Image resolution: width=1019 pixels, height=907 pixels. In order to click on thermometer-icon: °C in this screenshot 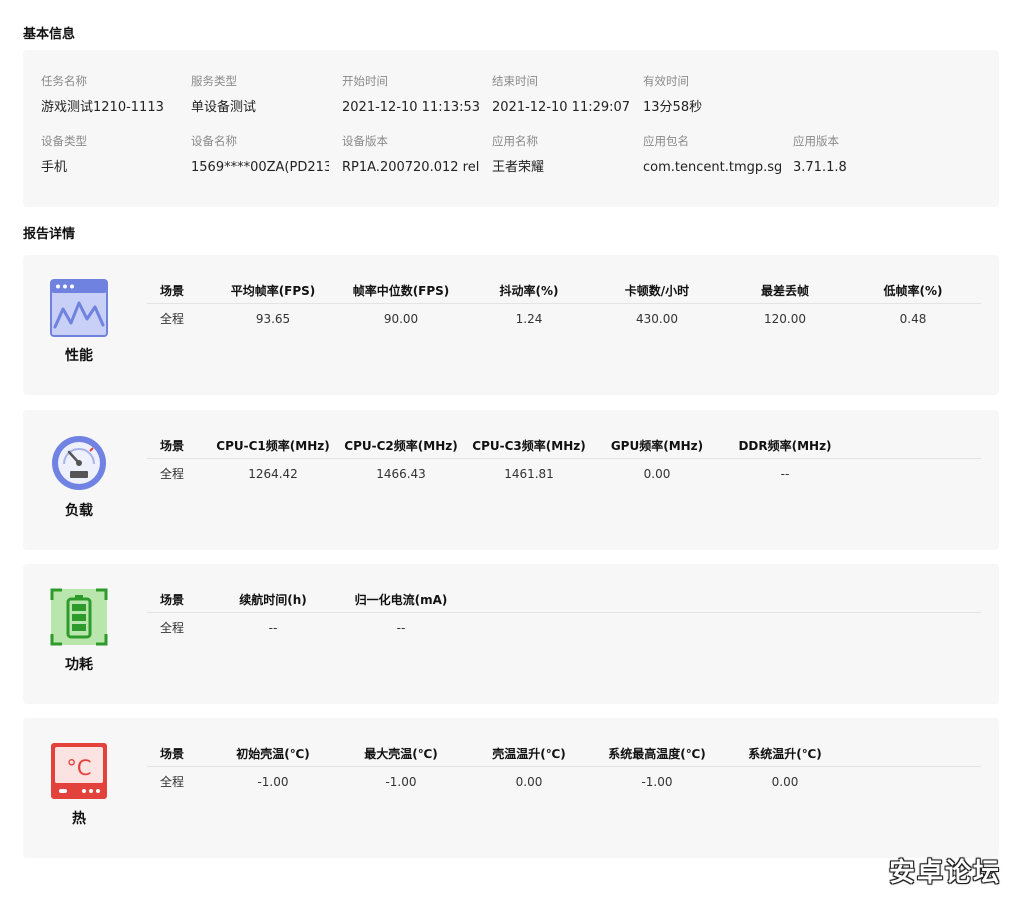, I will do `click(79, 771)`.